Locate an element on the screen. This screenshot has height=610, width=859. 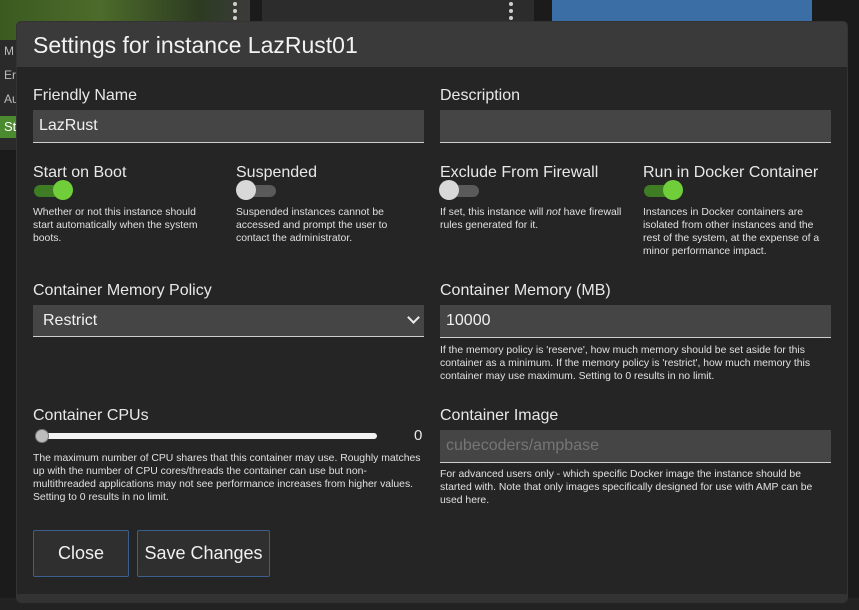
exclude-firewall-toggle is located at coordinates (460, 190).